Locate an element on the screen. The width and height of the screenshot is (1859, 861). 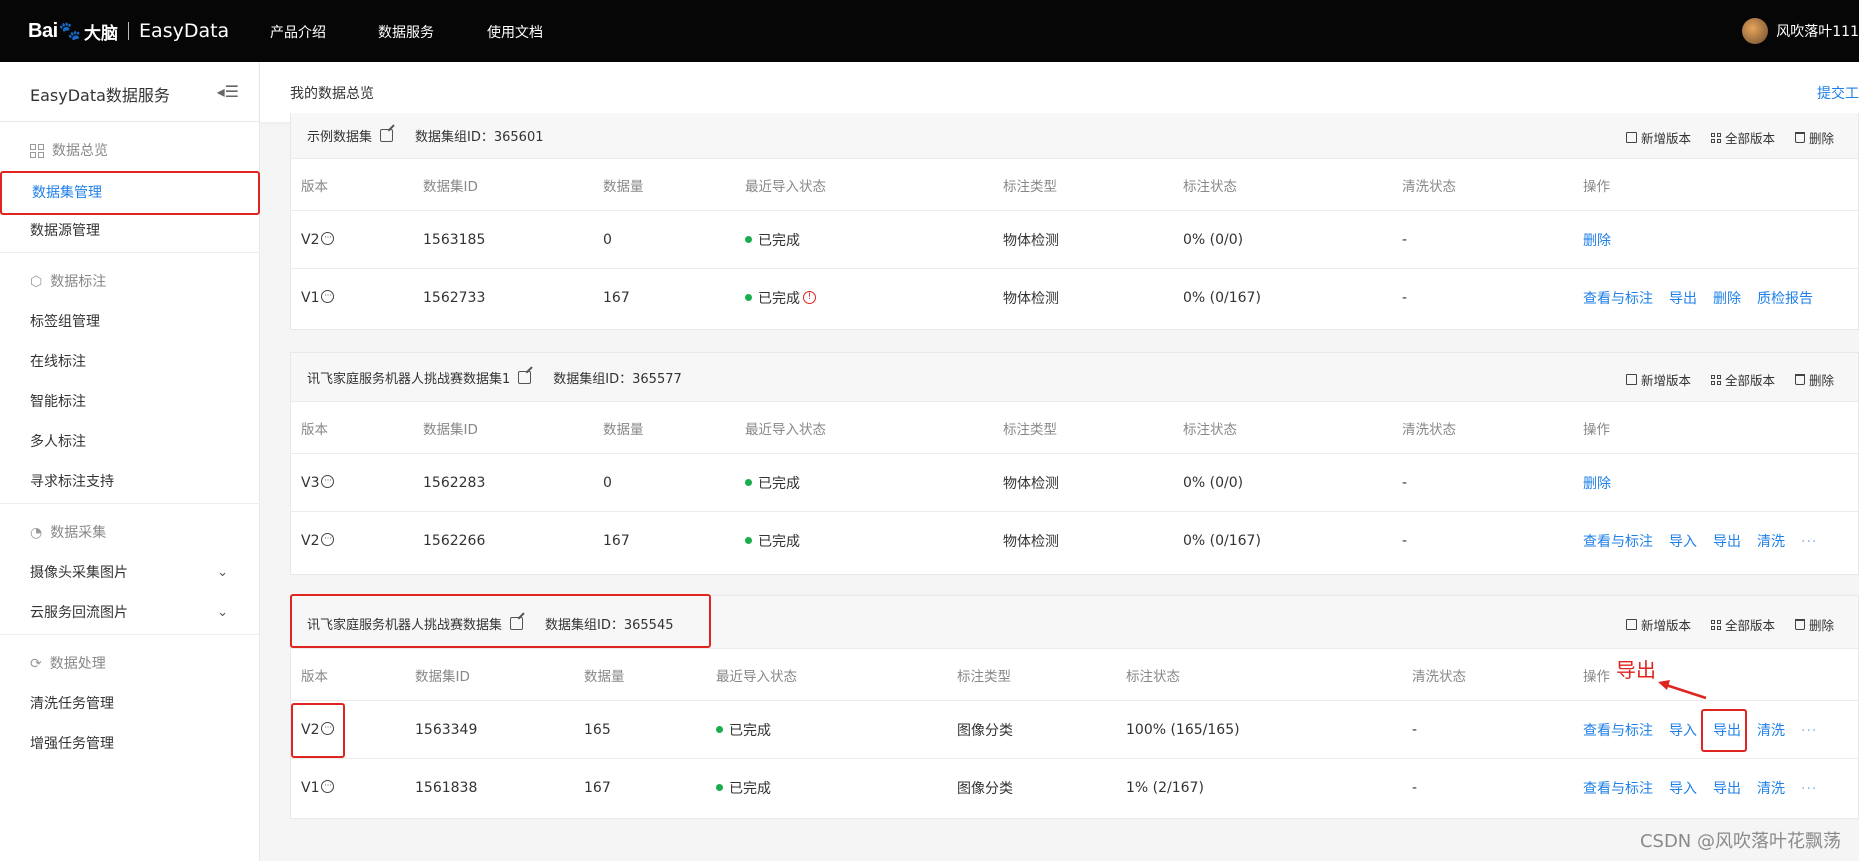
col-header-clean-status: 清洗状态 is located at coordinates (1429, 186).